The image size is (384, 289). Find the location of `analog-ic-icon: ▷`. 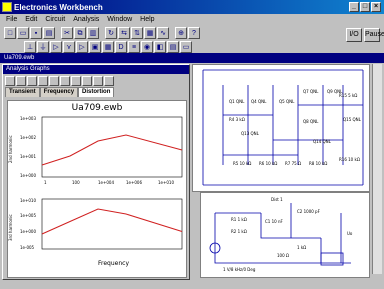

analog-ic-icon: ▷ is located at coordinates (82, 47).